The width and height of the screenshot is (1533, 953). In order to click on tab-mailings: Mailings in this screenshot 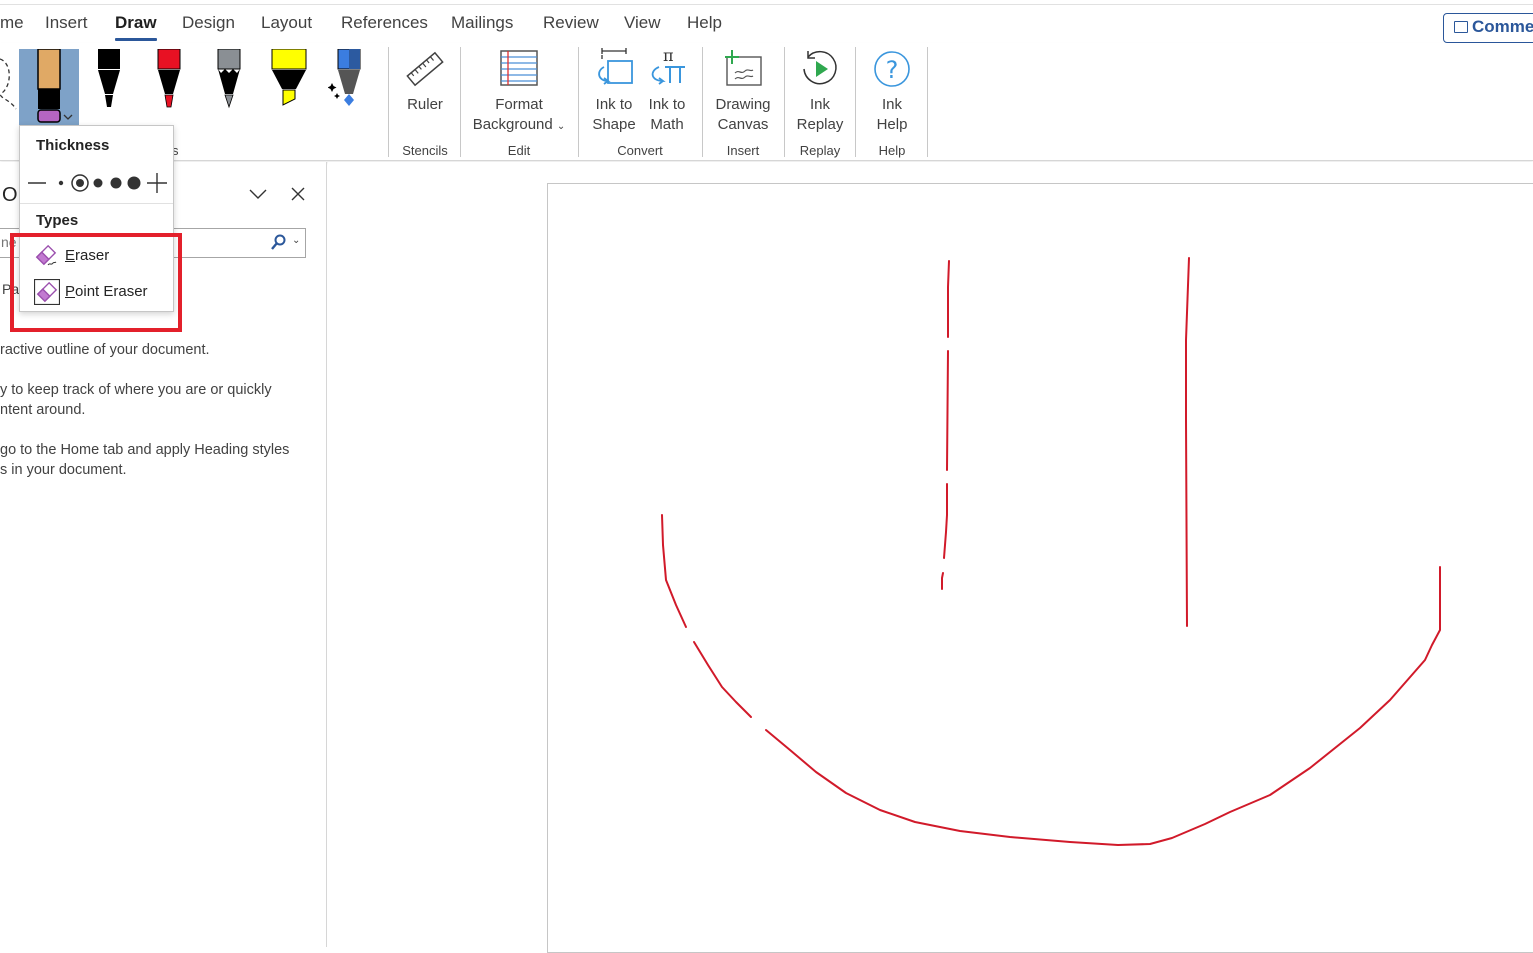, I will do `click(482, 23)`.